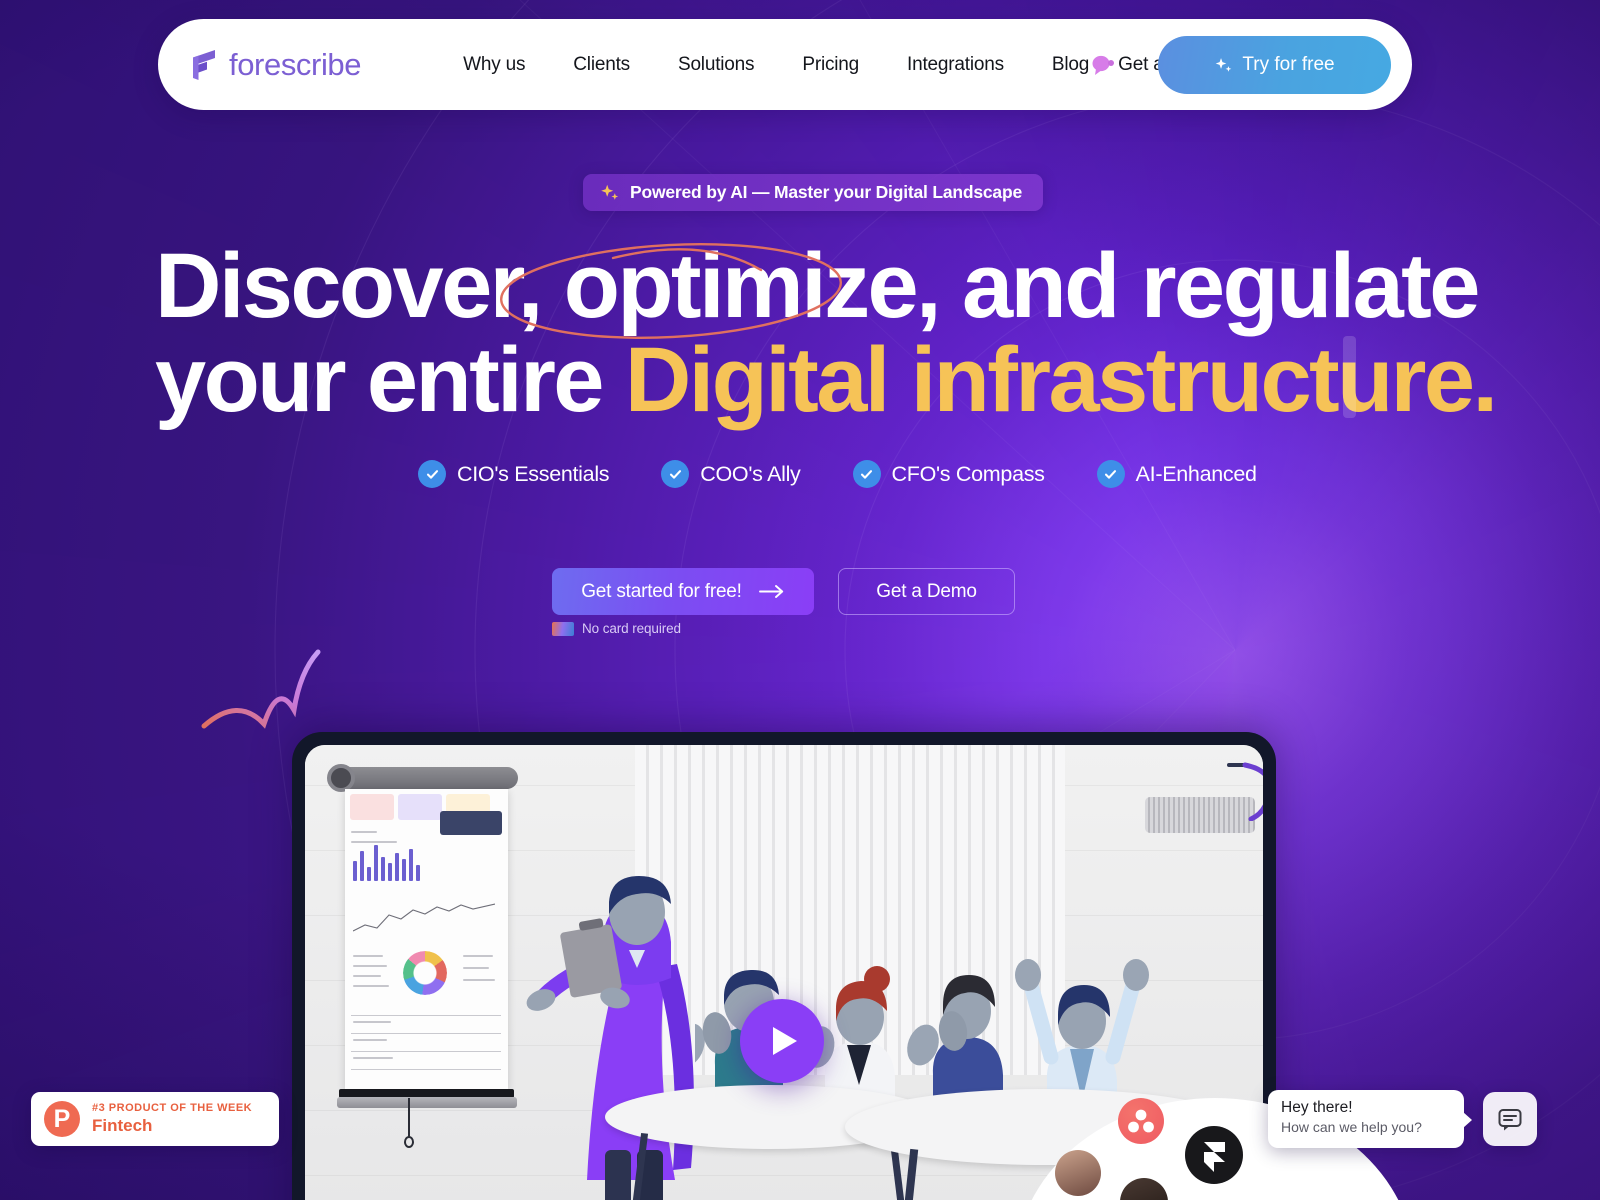 Image resolution: width=1600 pixels, height=1200 pixels. Describe the element at coordinates (716, 65) in the screenshot. I see `nav-item-solutions: Solutions` at that location.